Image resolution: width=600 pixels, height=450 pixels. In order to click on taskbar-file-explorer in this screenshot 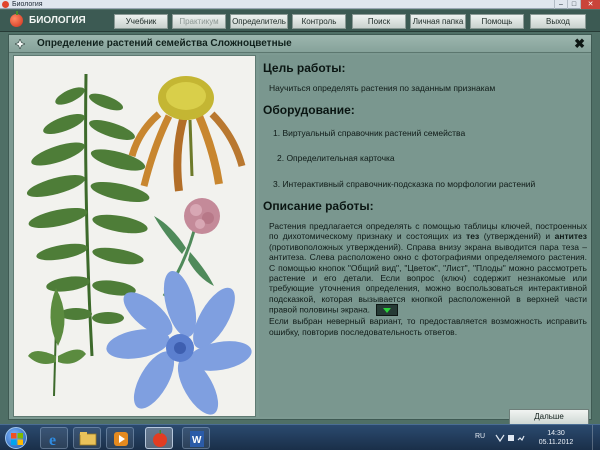, I will do `click(87, 438)`.